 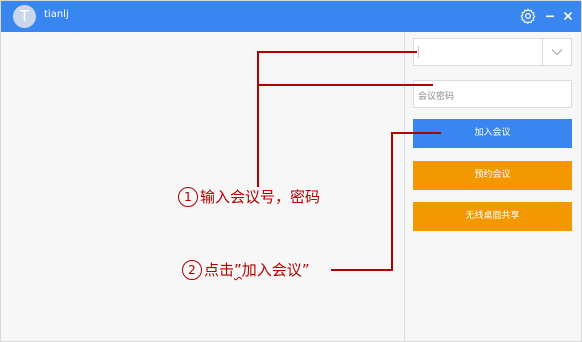 I want to click on minimize-icon, so click(x=550, y=16).